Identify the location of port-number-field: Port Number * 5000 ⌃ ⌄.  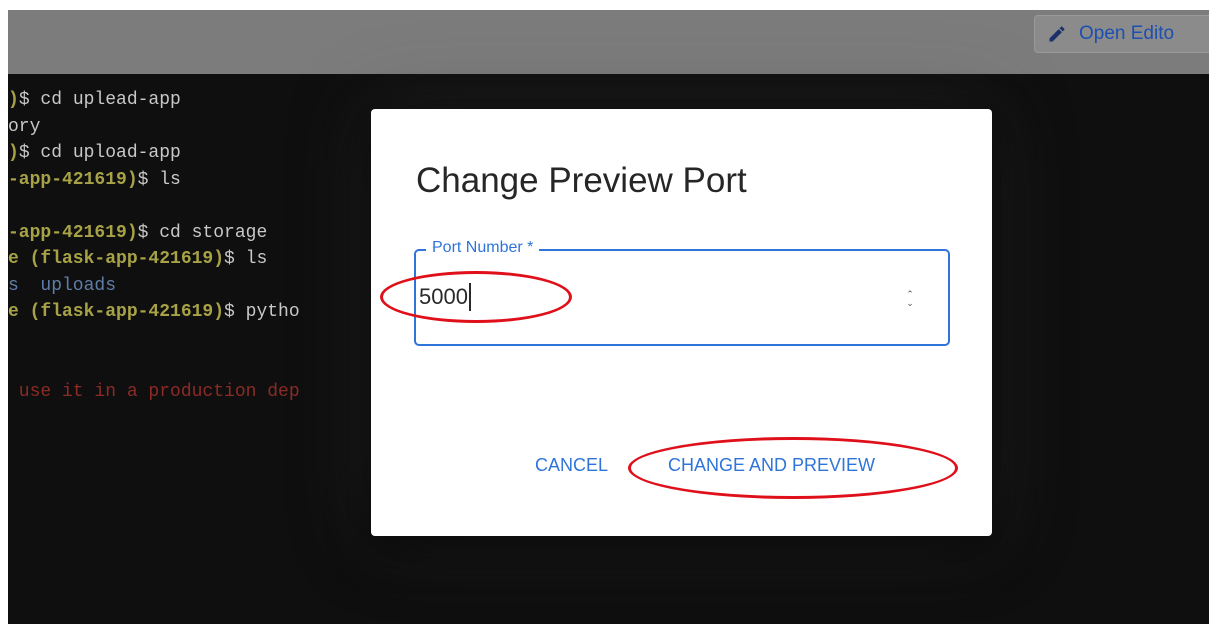
(682, 292).